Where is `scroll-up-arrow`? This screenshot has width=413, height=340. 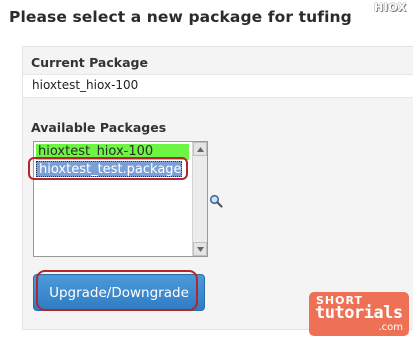 scroll-up-arrow is located at coordinates (200, 149).